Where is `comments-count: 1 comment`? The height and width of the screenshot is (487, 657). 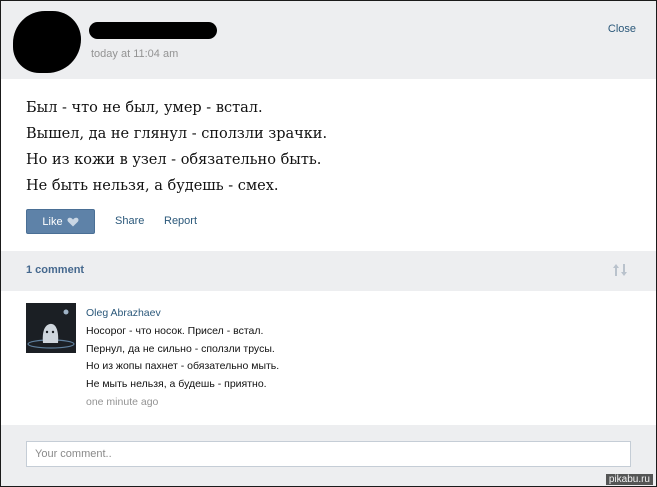 comments-count: 1 comment is located at coordinates (55, 270).